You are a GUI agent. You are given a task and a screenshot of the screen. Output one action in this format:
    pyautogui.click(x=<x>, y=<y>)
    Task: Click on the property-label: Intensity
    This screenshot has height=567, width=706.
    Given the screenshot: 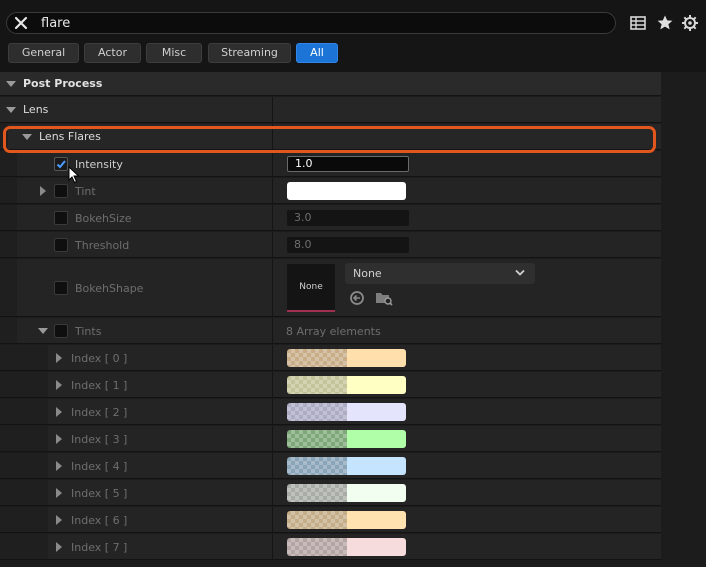 What is the action you would take?
    pyautogui.click(x=99, y=164)
    